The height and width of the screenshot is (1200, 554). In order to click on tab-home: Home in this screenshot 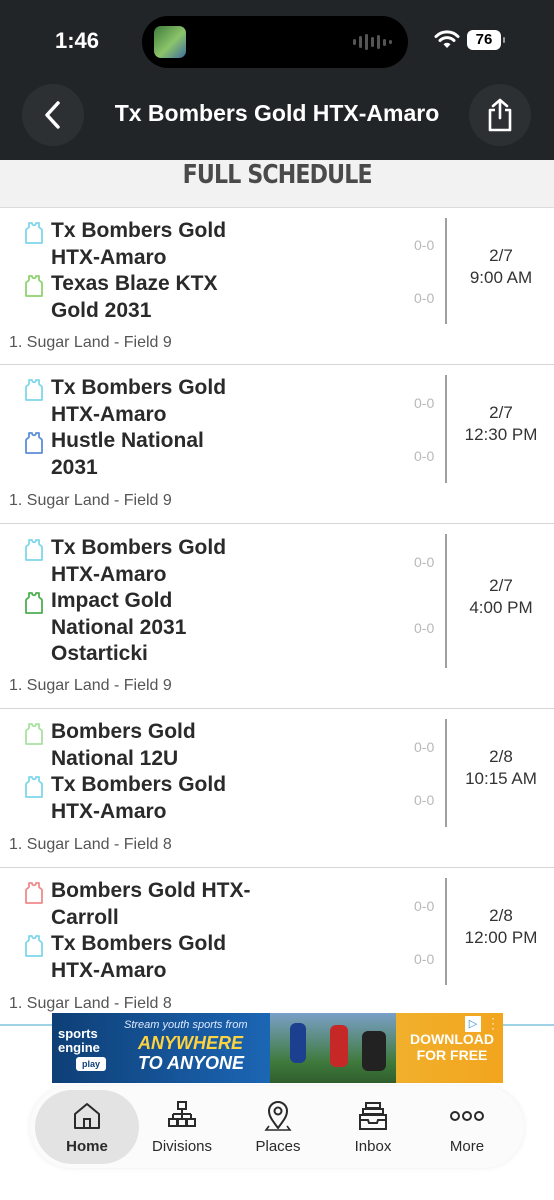, I will do `click(87, 1127)`.